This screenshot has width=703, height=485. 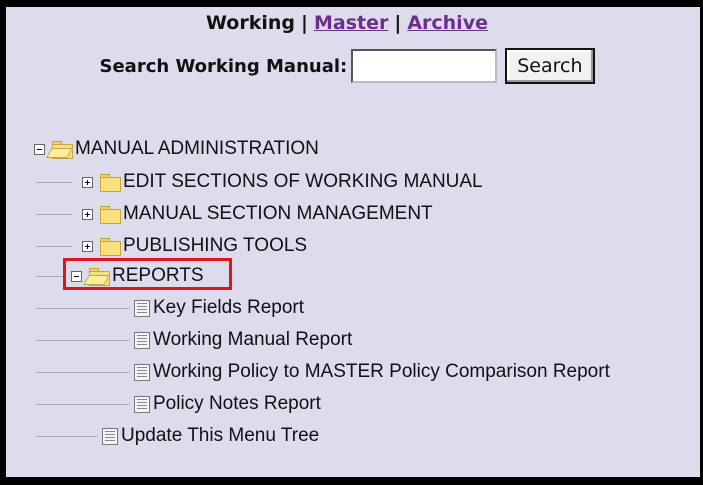 What do you see at coordinates (424, 66) in the screenshot?
I see `search-input` at bounding box center [424, 66].